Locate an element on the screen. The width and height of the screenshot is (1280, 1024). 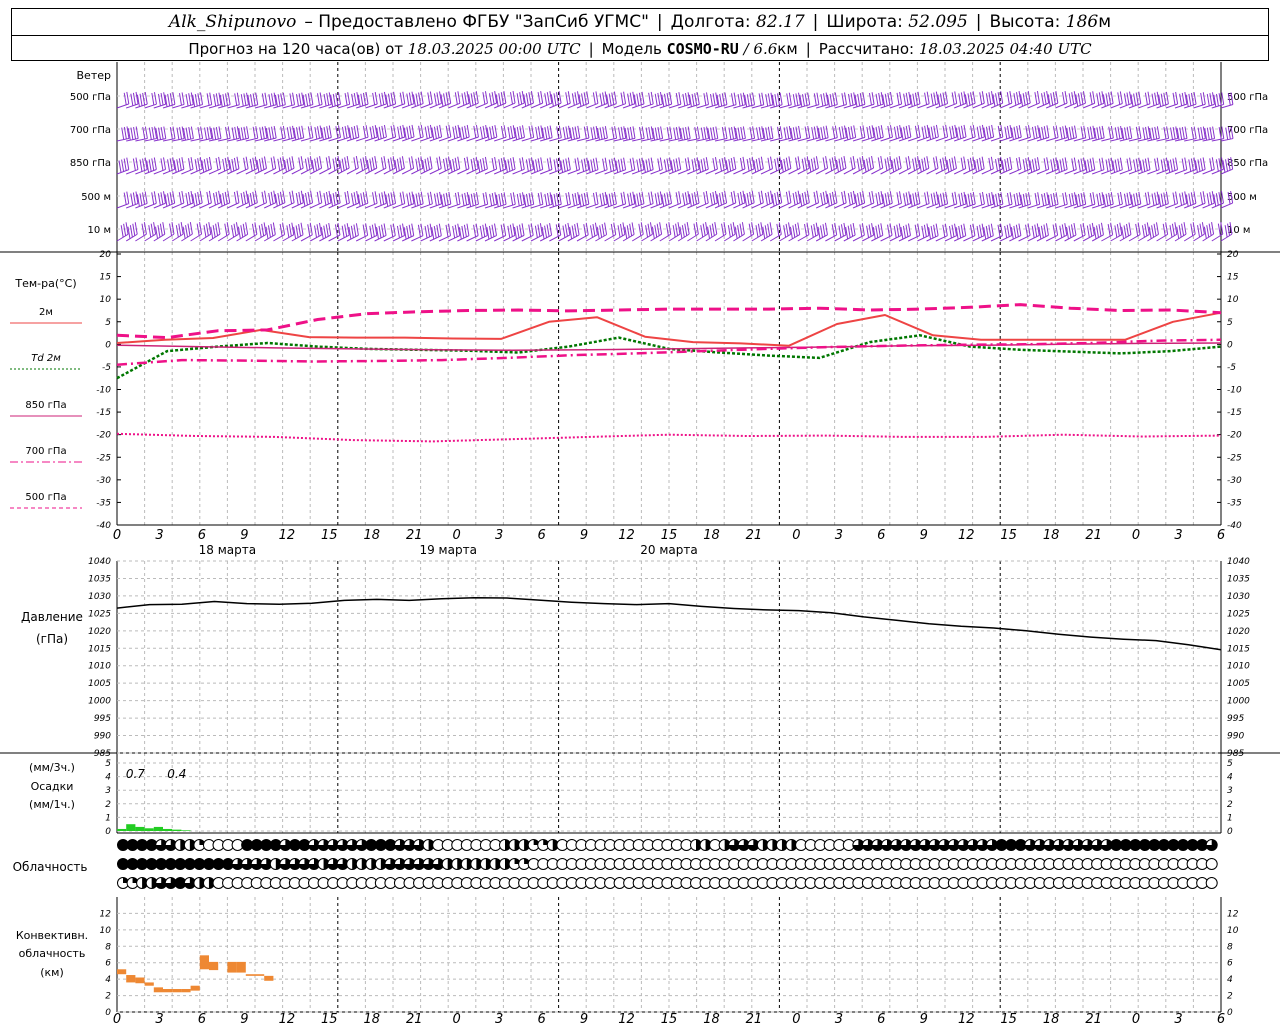
hour-tick-label: 12 is located at coordinates (966, 1018).